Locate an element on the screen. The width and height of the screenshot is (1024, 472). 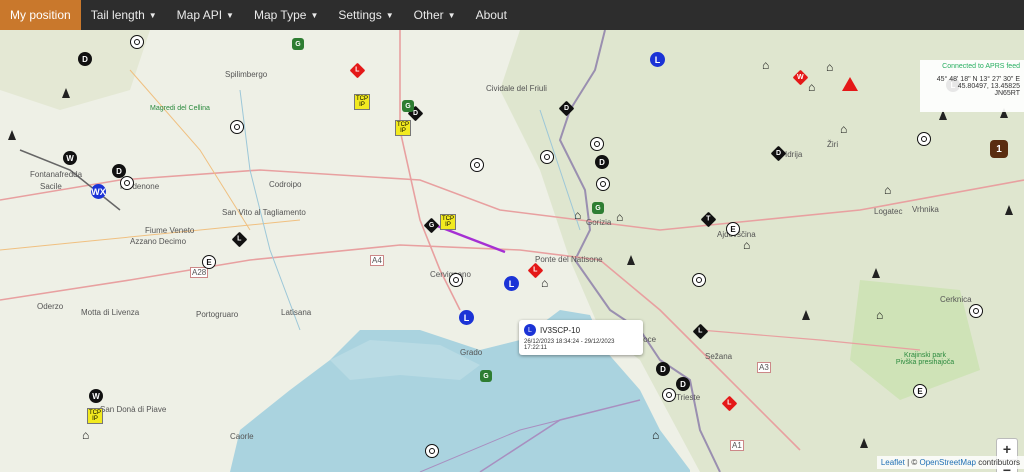
place-label: Sacile is located at coordinates (51, 186).